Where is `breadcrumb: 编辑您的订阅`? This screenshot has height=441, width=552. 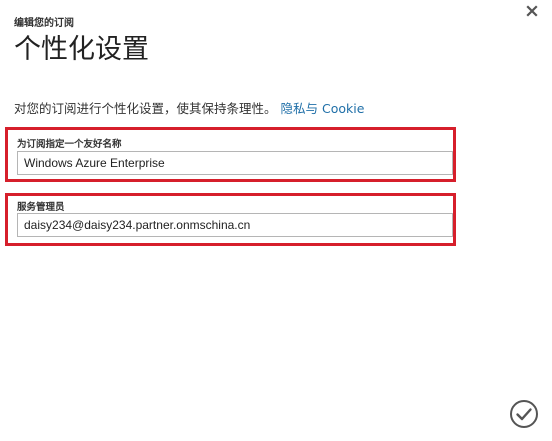
breadcrumb: 编辑您的订阅 is located at coordinates (44, 23).